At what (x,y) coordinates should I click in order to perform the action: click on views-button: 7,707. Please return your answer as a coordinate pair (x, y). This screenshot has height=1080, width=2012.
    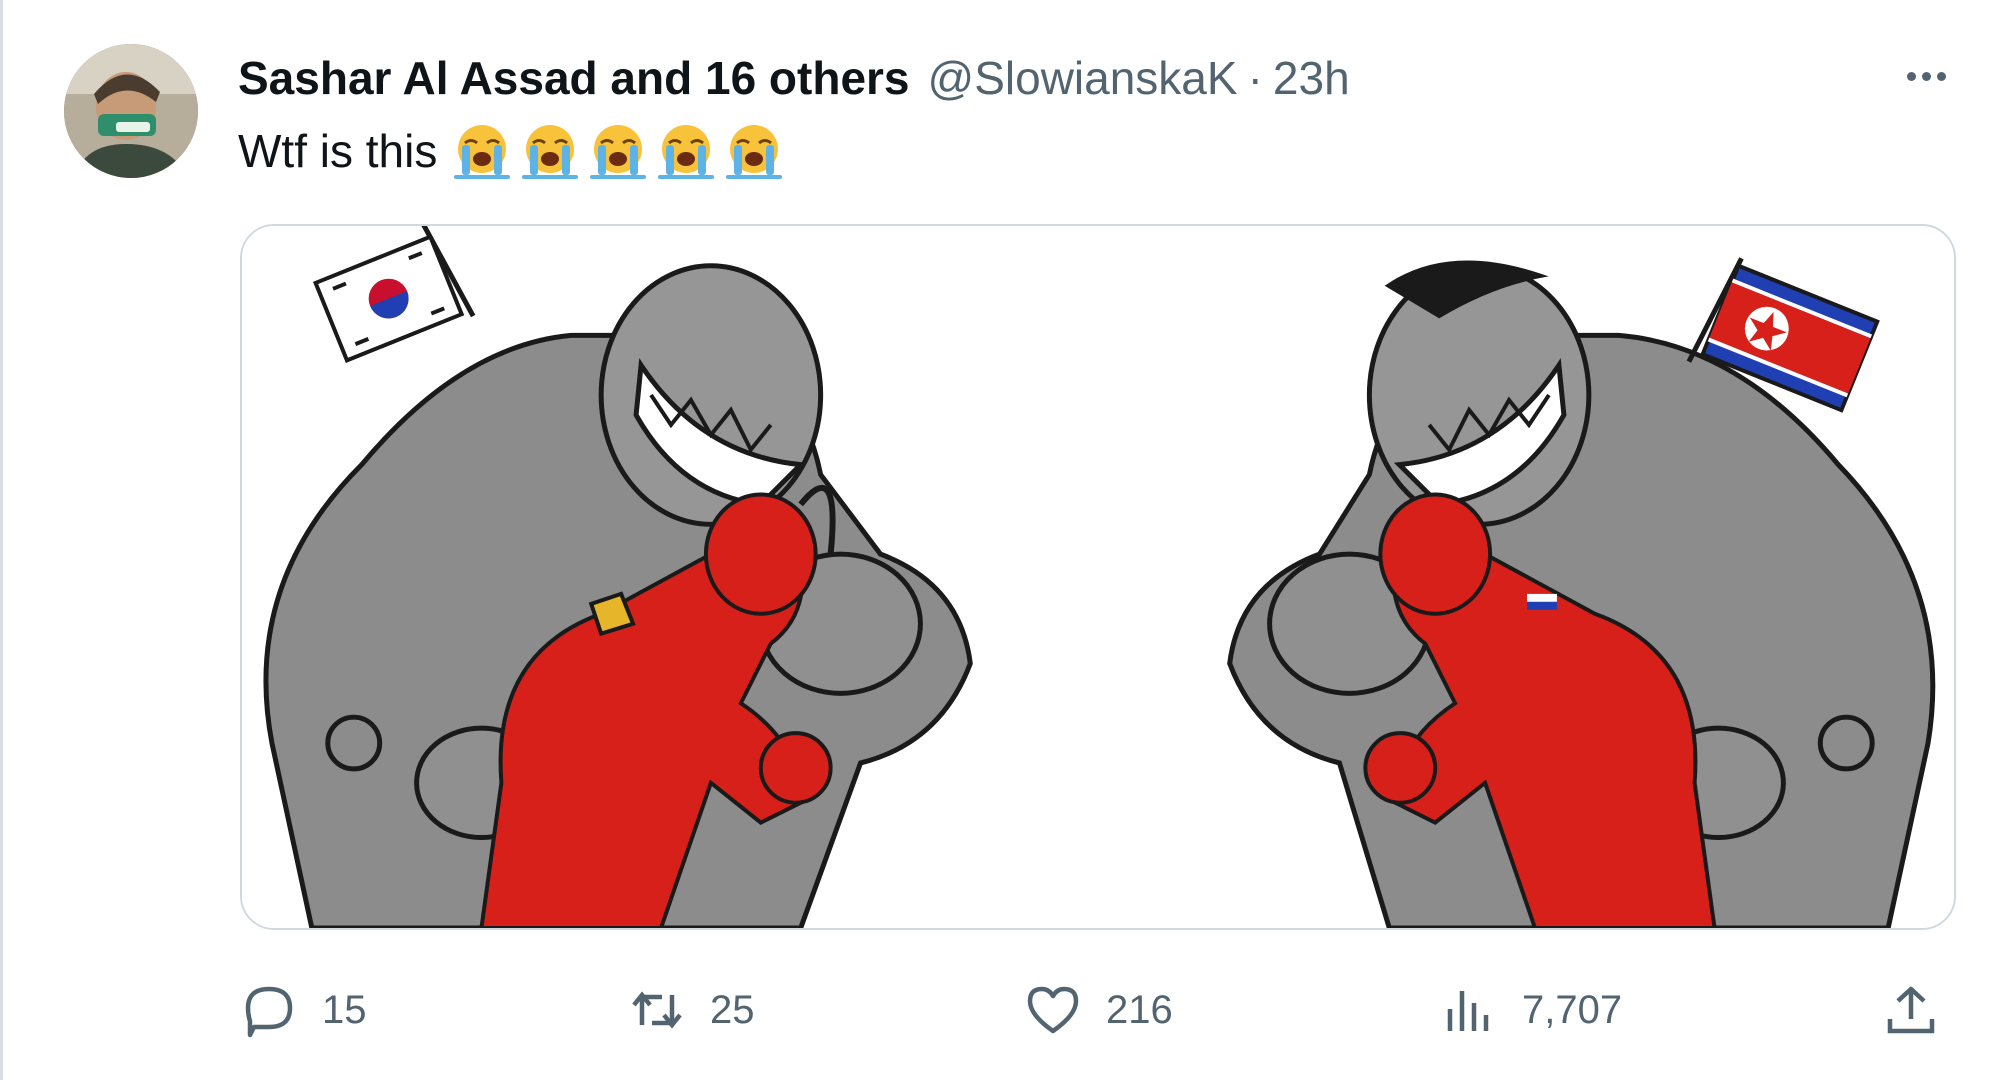
    Looking at the image, I should click on (1531, 1010).